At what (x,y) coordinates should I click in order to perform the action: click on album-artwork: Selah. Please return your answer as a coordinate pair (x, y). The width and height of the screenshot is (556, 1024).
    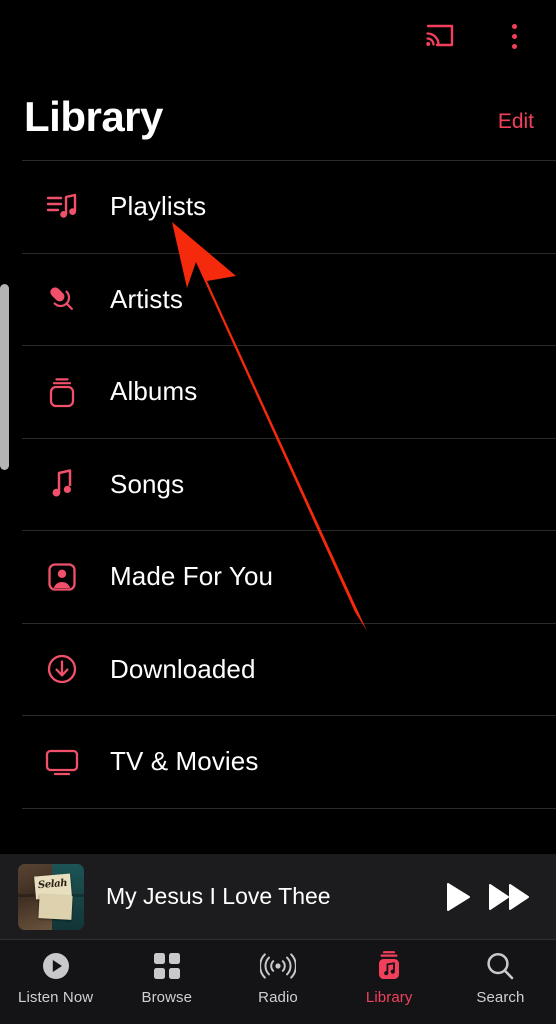
    Looking at the image, I should click on (51, 896).